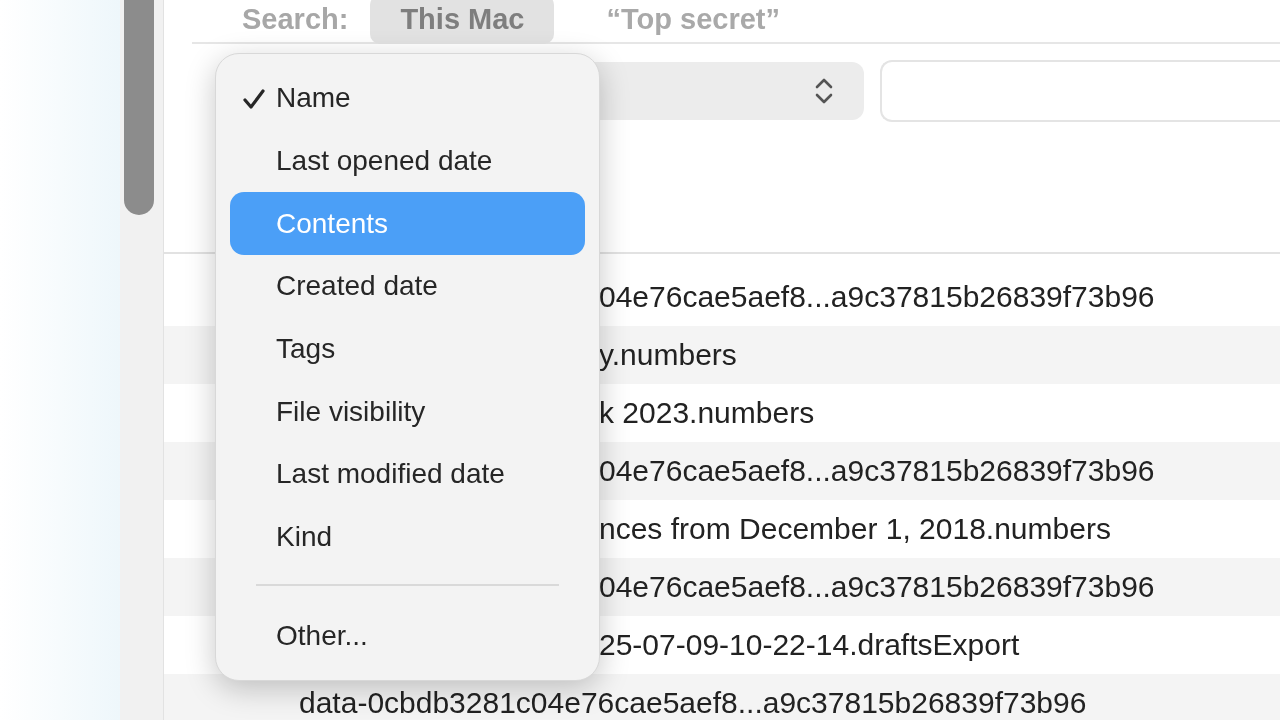 The image size is (1280, 720). What do you see at coordinates (295, 19) in the screenshot?
I see `search-label: Search:` at bounding box center [295, 19].